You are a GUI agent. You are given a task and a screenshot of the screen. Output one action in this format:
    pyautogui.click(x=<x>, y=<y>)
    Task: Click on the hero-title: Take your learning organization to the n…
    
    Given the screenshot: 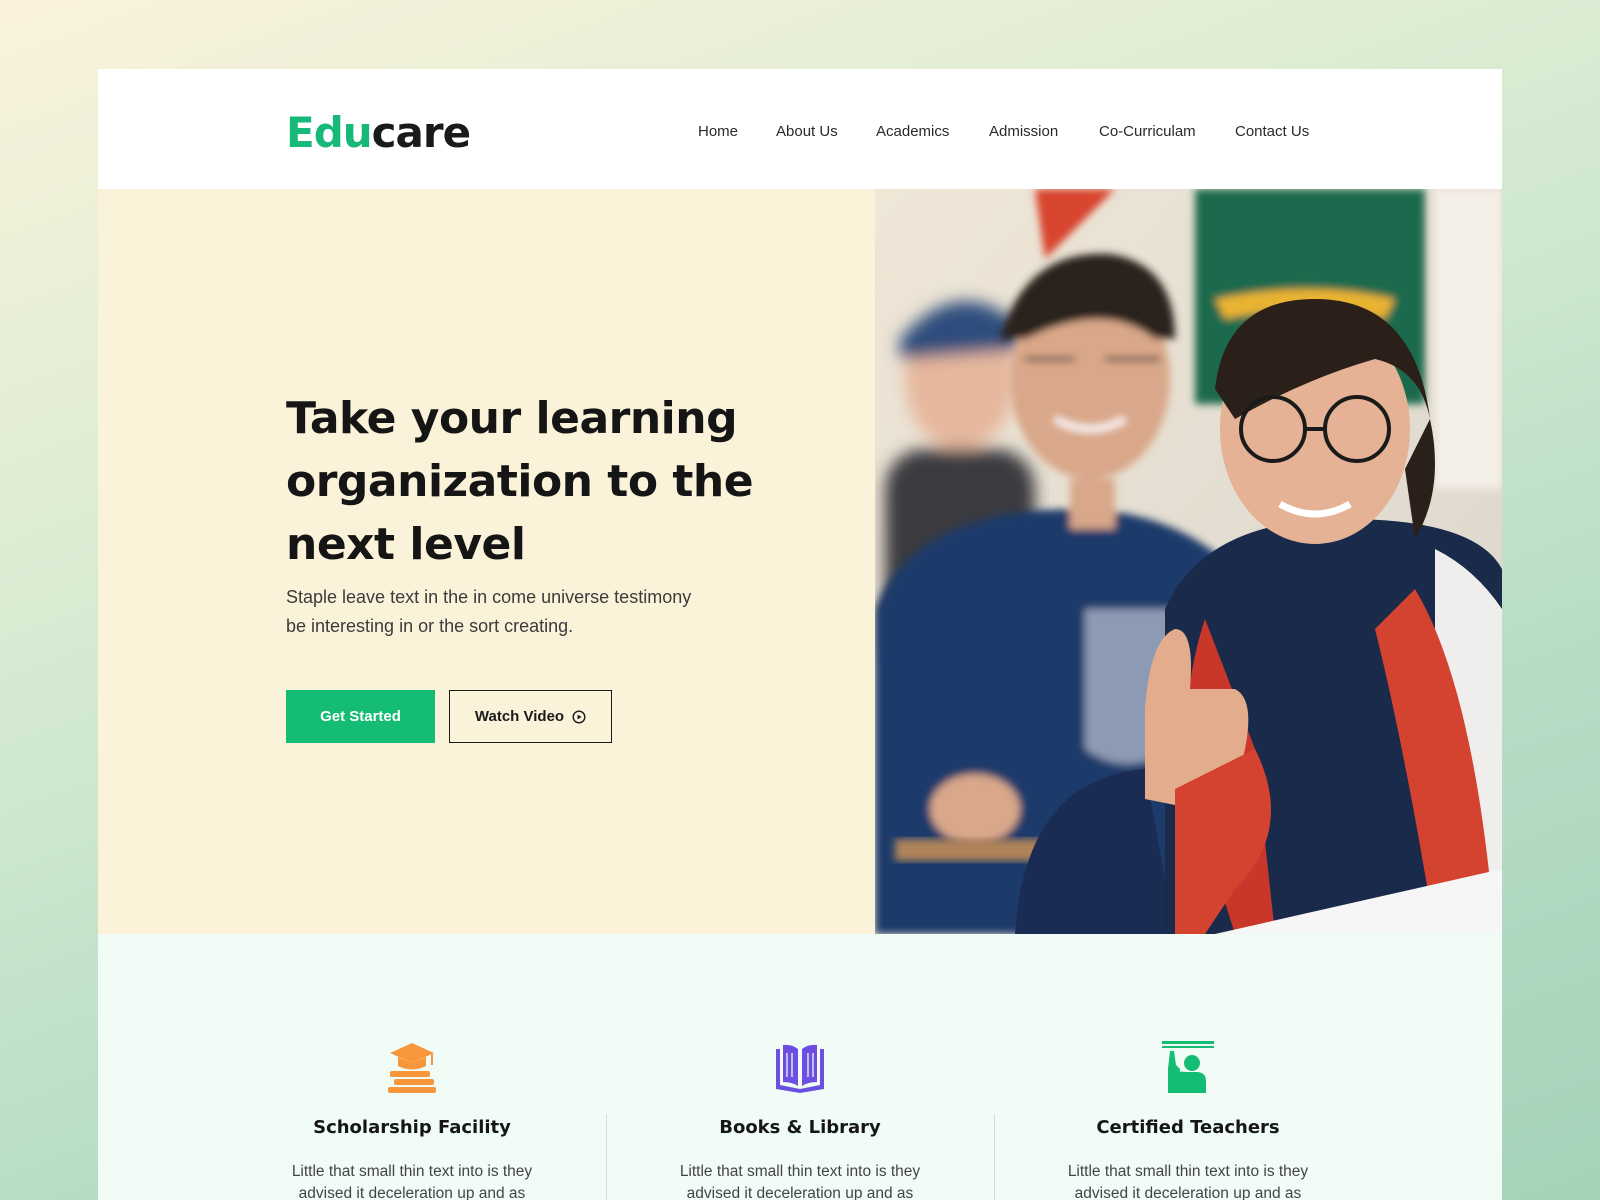 What is the action you would take?
    pyautogui.click(x=546, y=481)
    